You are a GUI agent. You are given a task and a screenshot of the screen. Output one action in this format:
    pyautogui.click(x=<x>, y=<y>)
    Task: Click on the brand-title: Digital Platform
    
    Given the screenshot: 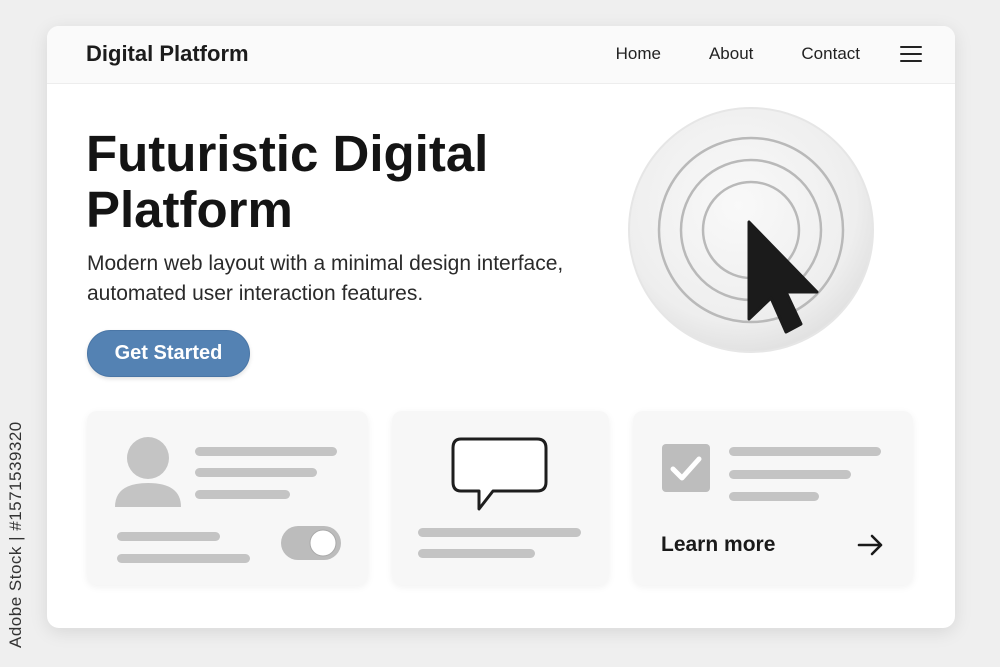 What is the action you would take?
    pyautogui.click(x=167, y=53)
    